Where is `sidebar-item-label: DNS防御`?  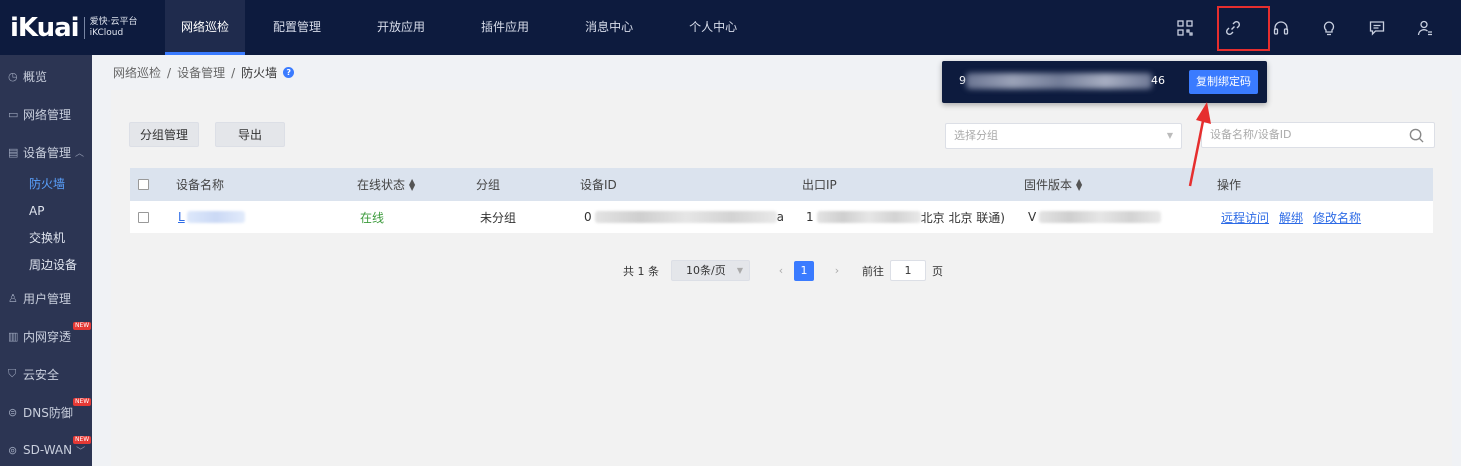 sidebar-item-label: DNS防御 is located at coordinates (48, 412).